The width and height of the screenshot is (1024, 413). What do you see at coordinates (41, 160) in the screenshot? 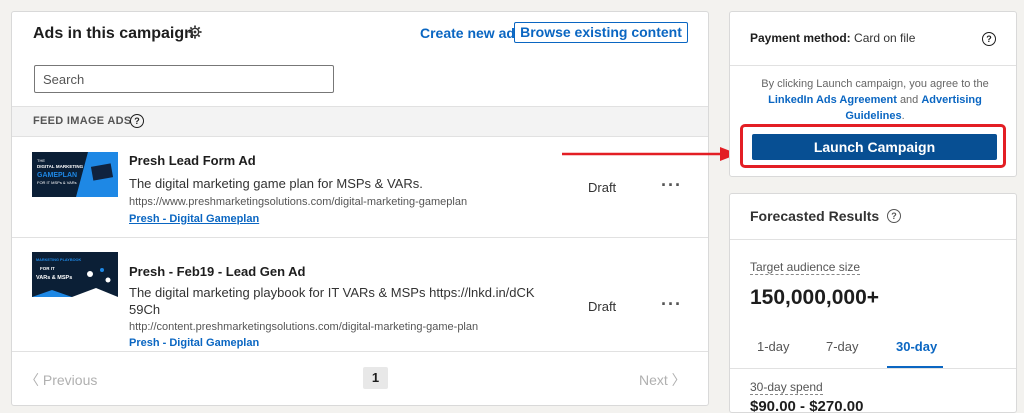
I see `thumb-text: THE` at bounding box center [41, 160].